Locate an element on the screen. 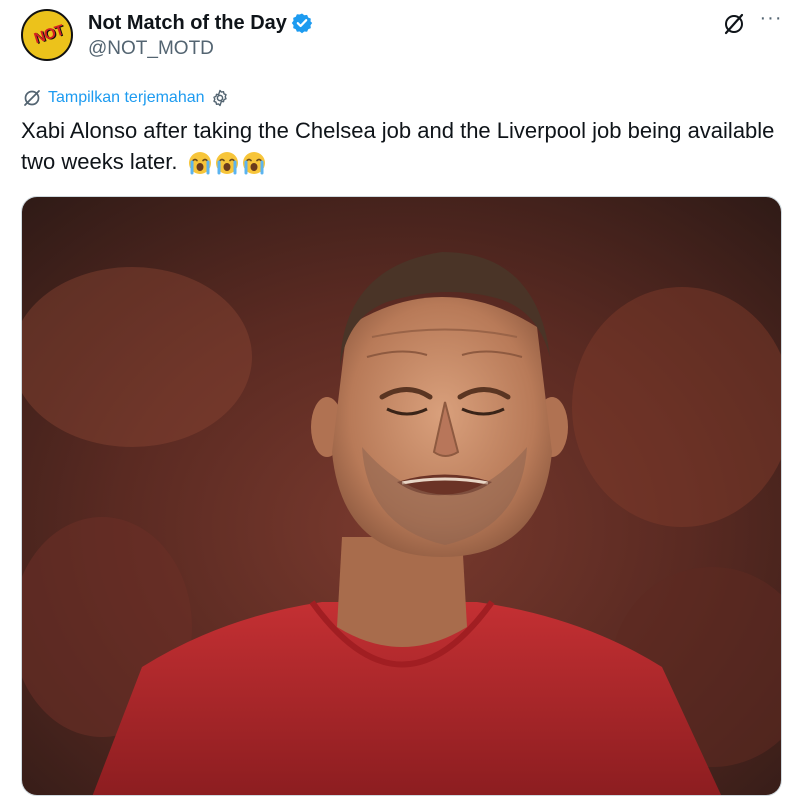  grok-icon is located at coordinates (734, 24).